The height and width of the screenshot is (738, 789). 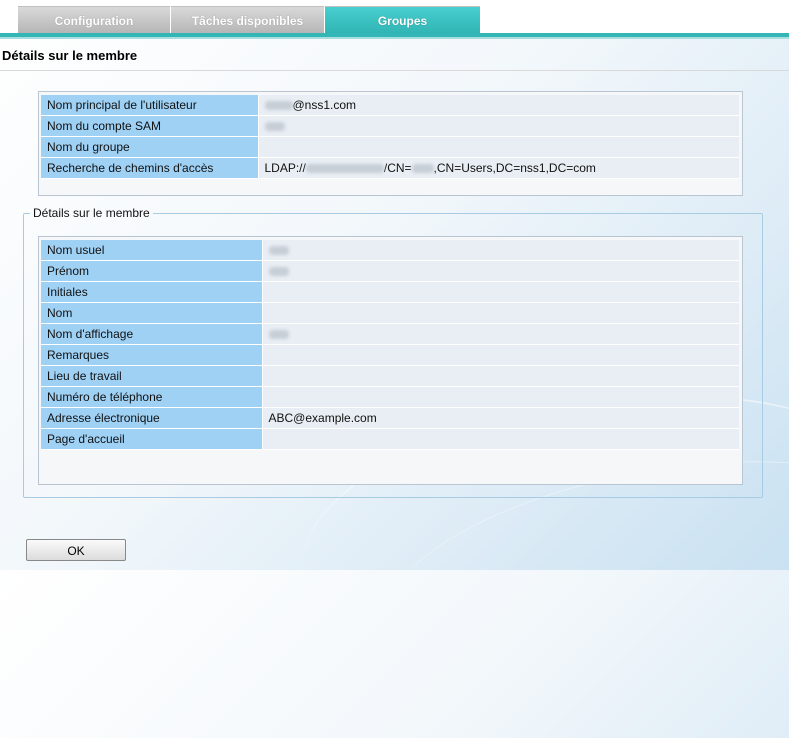 What do you see at coordinates (152, 418) in the screenshot?
I see `row-label: Adresse électronique` at bounding box center [152, 418].